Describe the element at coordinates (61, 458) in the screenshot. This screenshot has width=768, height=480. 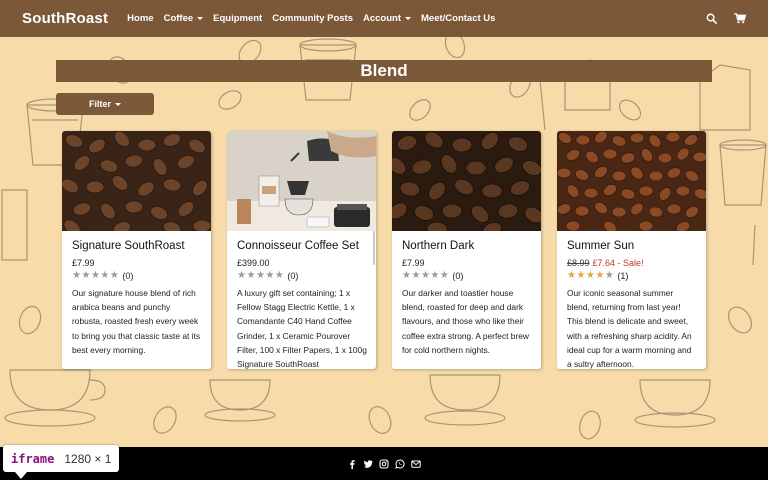
I see `devtools-element-badge: iframe 1280 × 1` at that location.